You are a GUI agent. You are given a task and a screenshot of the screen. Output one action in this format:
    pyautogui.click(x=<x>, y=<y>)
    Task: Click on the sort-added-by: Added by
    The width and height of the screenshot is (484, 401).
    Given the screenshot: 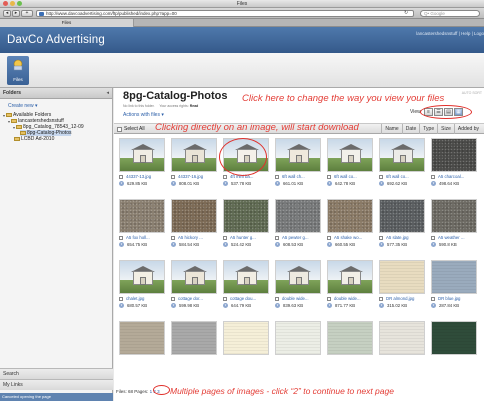 What is the action you would take?
    pyautogui.click(x=467, y=129)
    